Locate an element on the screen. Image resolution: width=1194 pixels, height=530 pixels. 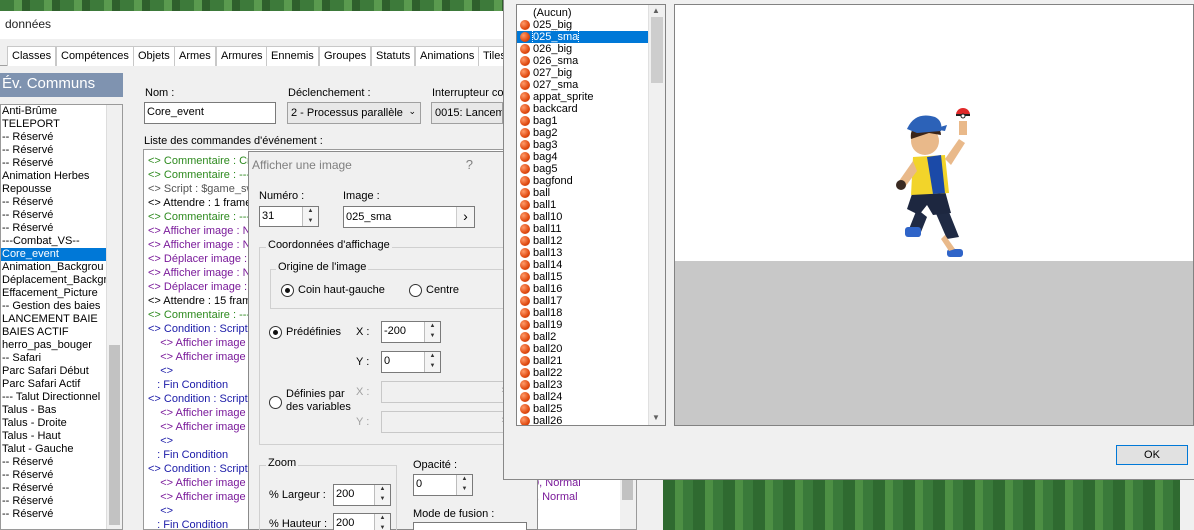
list-item: BAIES ACTIF is located at coordinates (54, 332).